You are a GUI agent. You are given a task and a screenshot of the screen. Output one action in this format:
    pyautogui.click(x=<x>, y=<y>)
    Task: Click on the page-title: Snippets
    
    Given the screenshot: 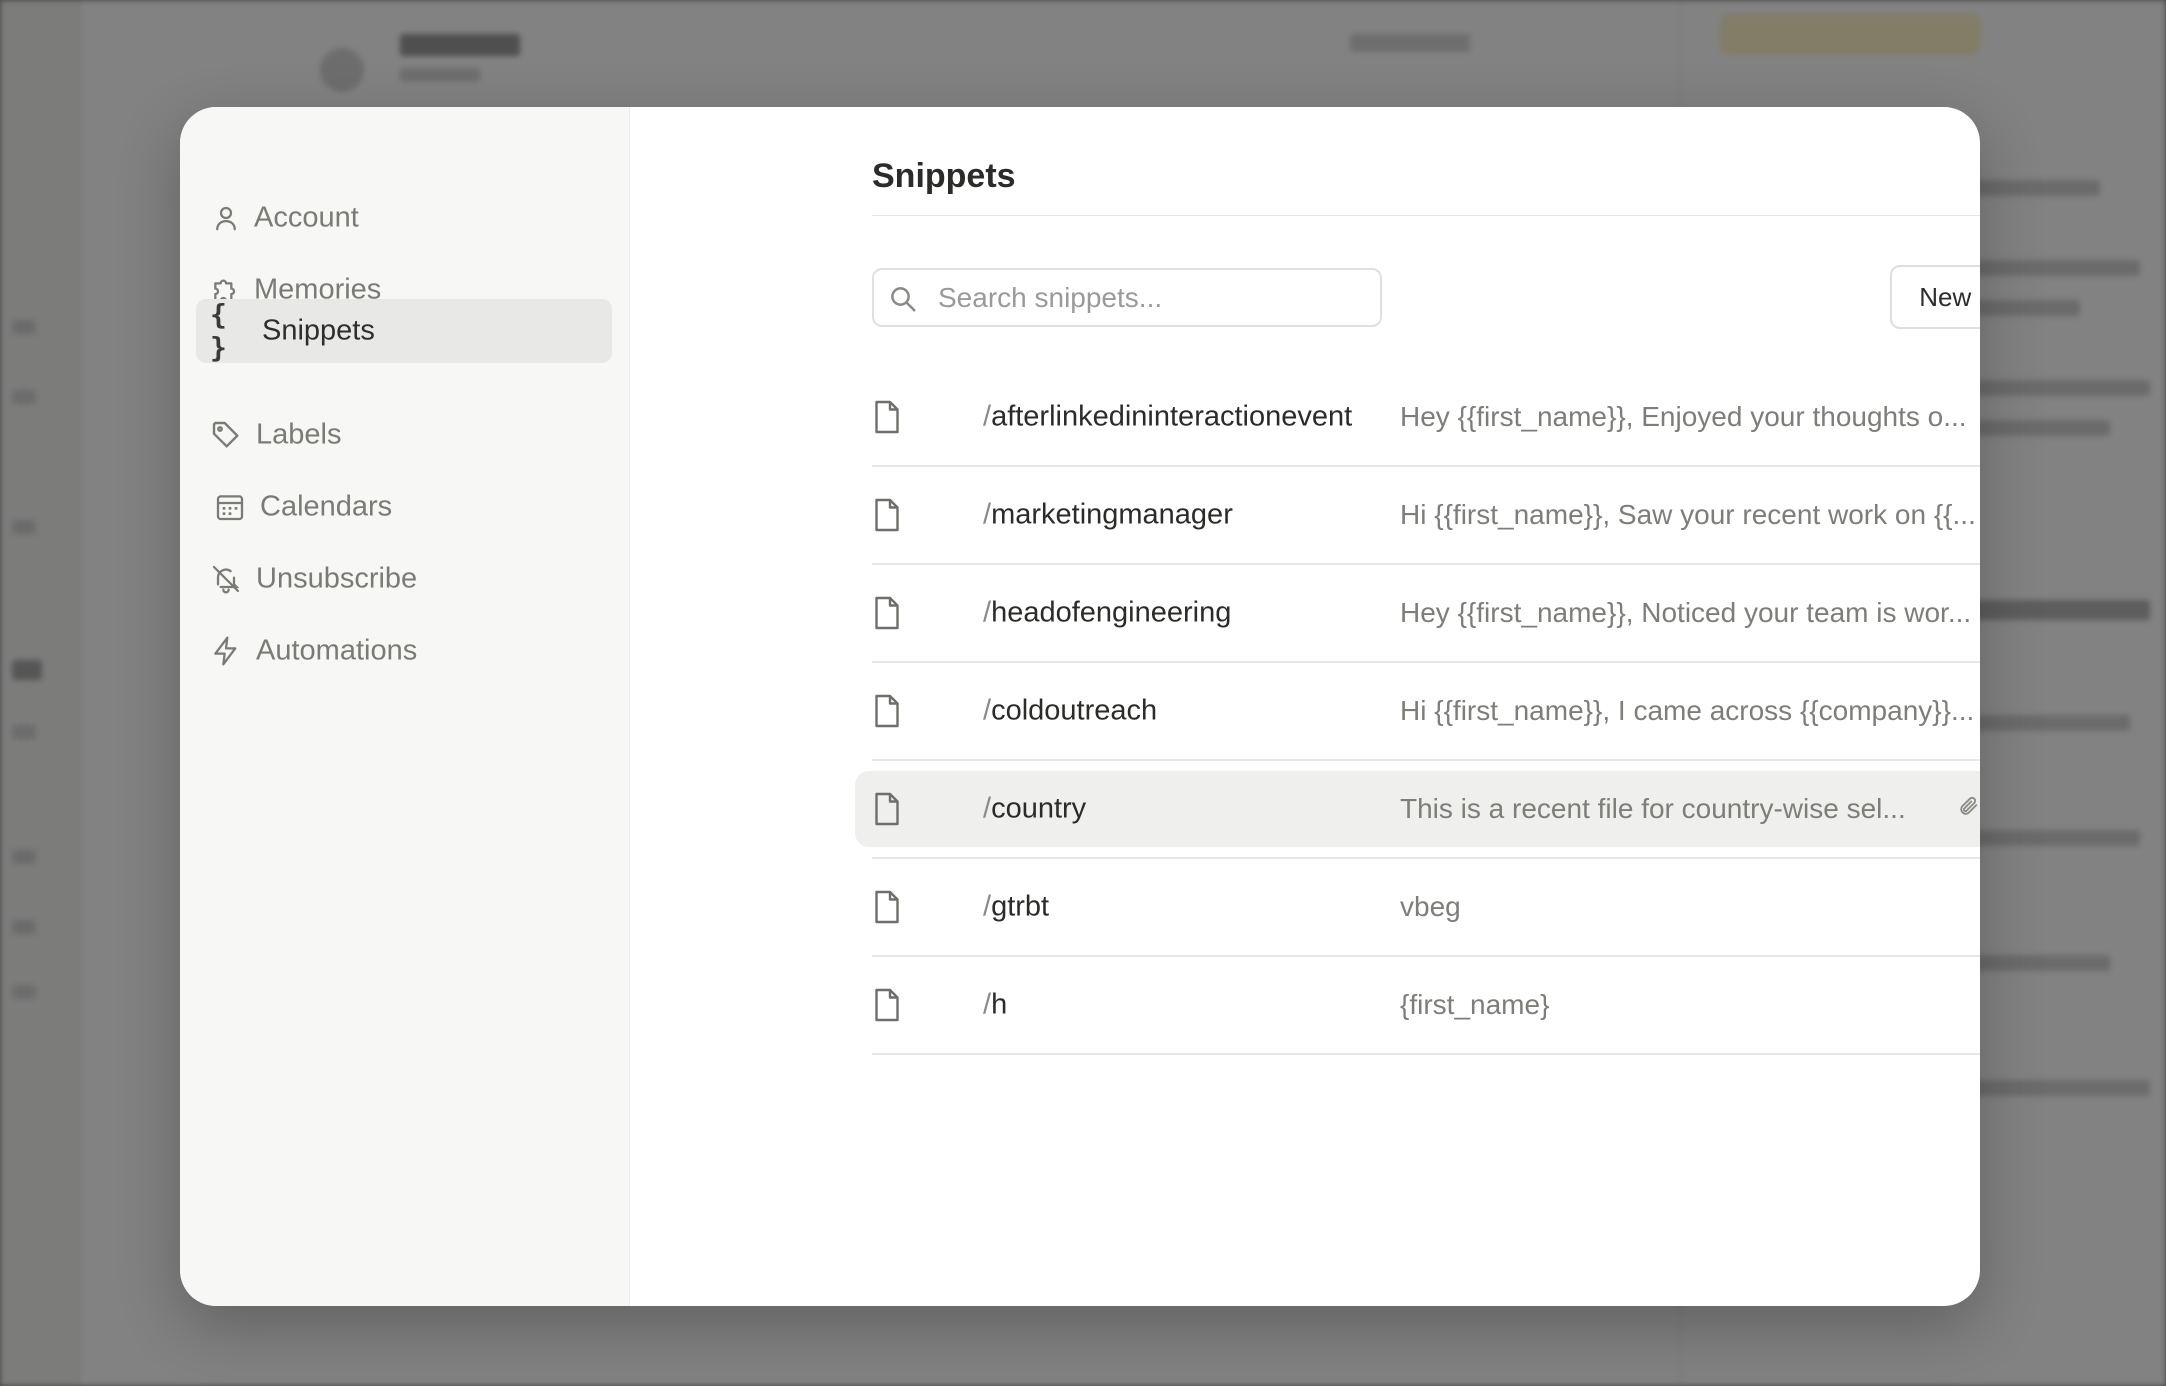 What is the action you would take?
    pyautogui.click(x=944, y=176)
    